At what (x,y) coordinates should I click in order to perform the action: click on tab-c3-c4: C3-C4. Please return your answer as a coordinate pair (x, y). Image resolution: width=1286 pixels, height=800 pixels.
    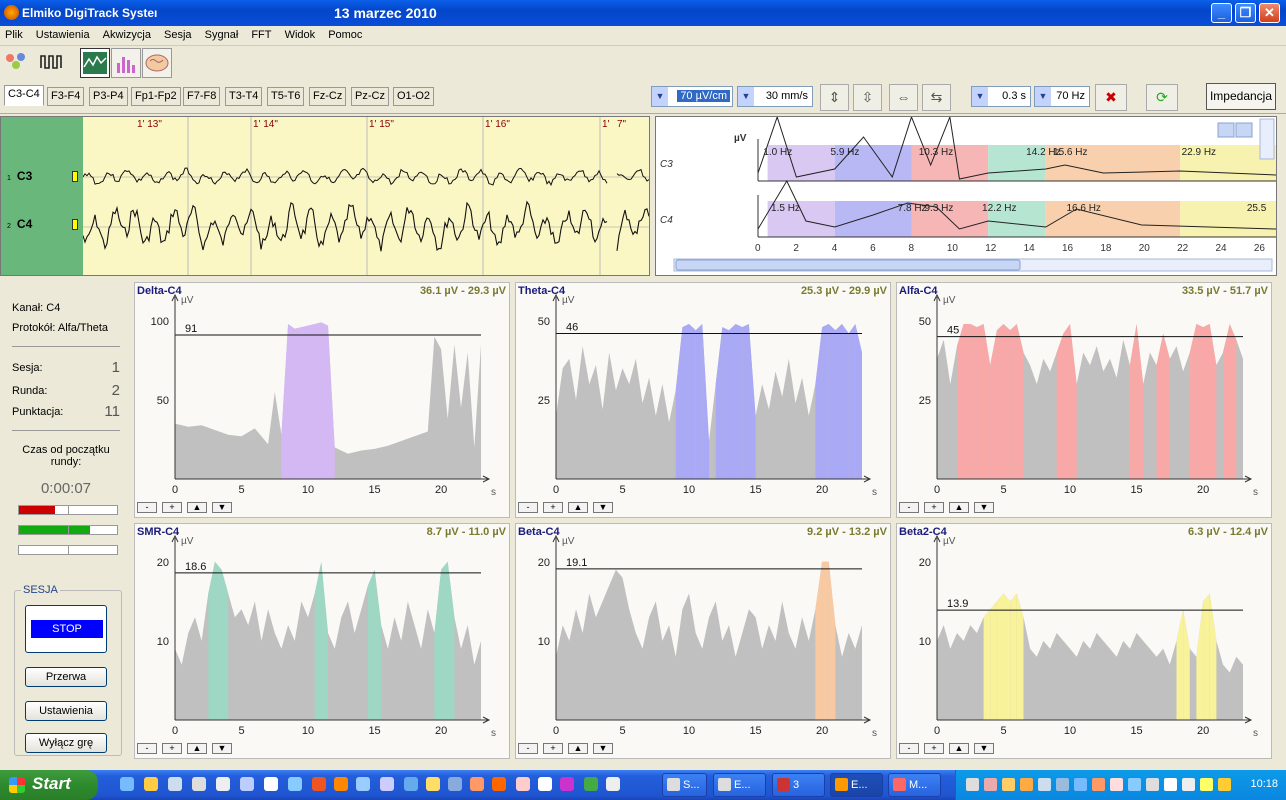
    Looking at the image, I should click on (24, 95).